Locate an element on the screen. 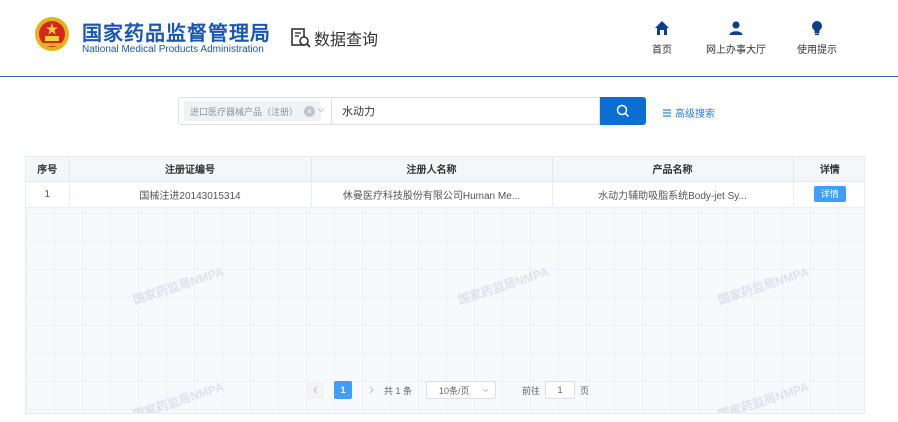 The image size is (898, 422). nav-online-hall: 网上办事大厅 is located at coordinates (736, 40).